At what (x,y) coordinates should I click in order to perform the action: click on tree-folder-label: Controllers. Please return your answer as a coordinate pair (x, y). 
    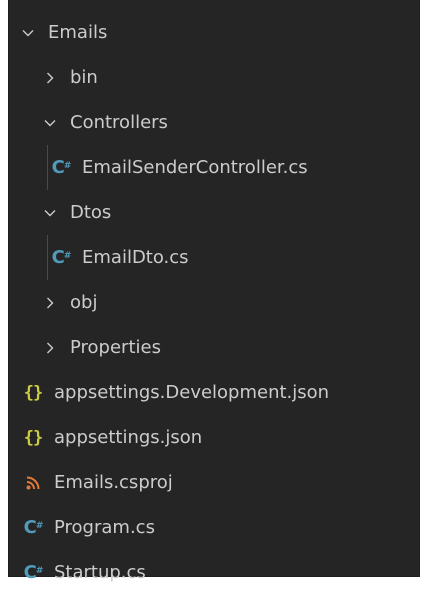
    Looking at the image, I should click on (119, 122).